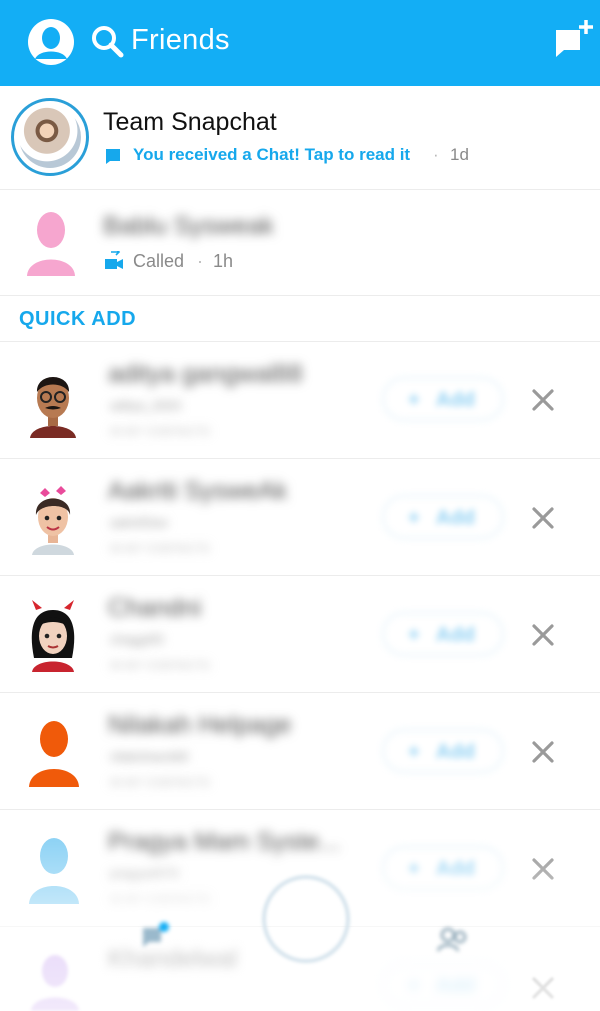 This screenshot has height=1011, width=600. What do you see at coordinates (300, 137) in the screenshot?
I see `chat-row-team-snapchat` at bounding box center [300, 137].